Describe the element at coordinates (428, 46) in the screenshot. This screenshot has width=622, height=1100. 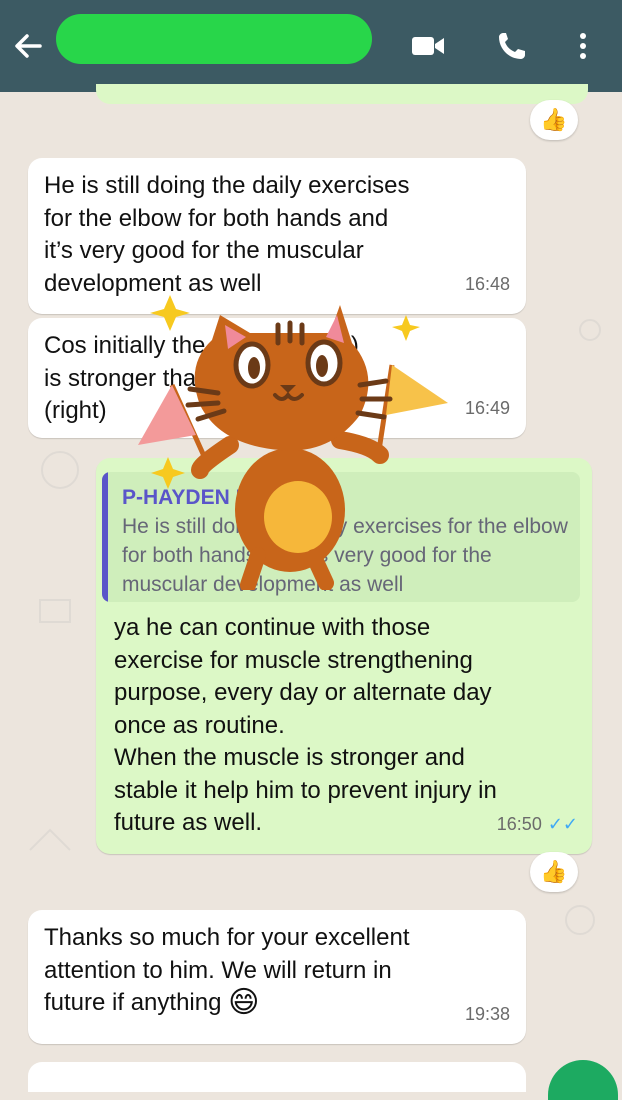
I see `video-call-icon` at that location.